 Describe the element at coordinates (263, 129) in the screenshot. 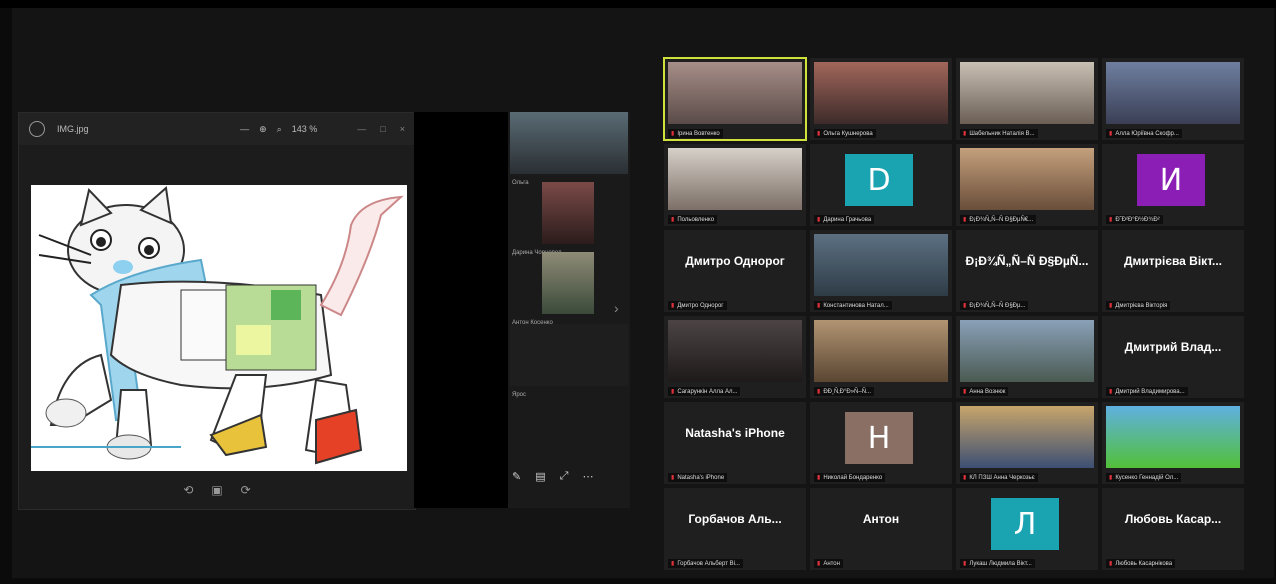

I see `zoom-in-icon: ⊕` at that location.